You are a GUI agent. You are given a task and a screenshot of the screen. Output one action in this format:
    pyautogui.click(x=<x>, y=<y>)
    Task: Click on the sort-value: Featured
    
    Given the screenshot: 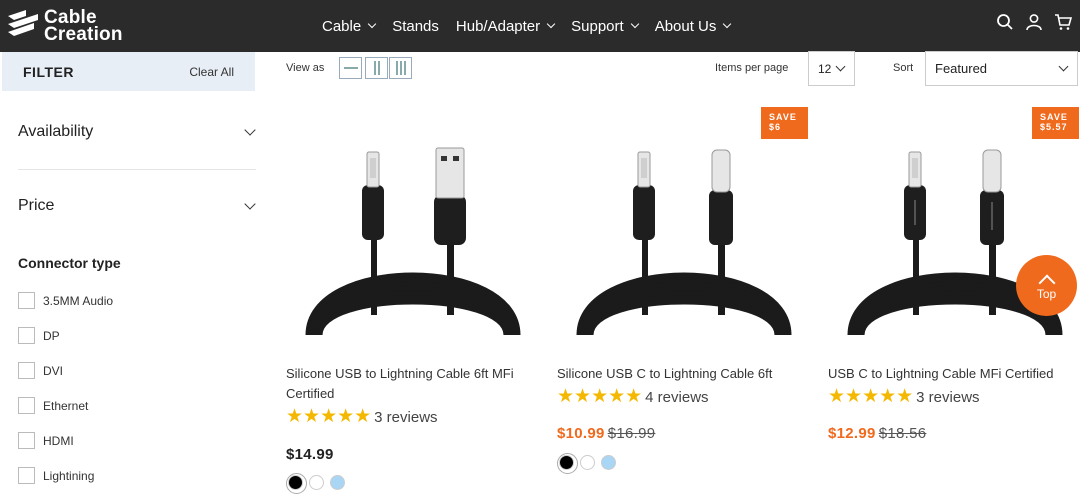 What is the action you would take?
    pyautogui.click(x=961, y=68)
    